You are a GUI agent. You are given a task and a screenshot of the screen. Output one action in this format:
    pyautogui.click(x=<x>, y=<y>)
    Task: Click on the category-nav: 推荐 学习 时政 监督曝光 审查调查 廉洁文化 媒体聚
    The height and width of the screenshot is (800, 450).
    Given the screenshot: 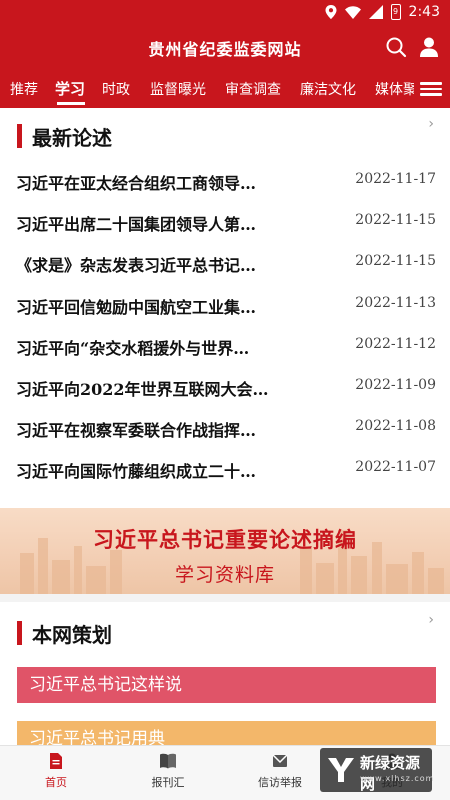 What is the action you would take?
    pyautogui.click(x=225, y=89)
    